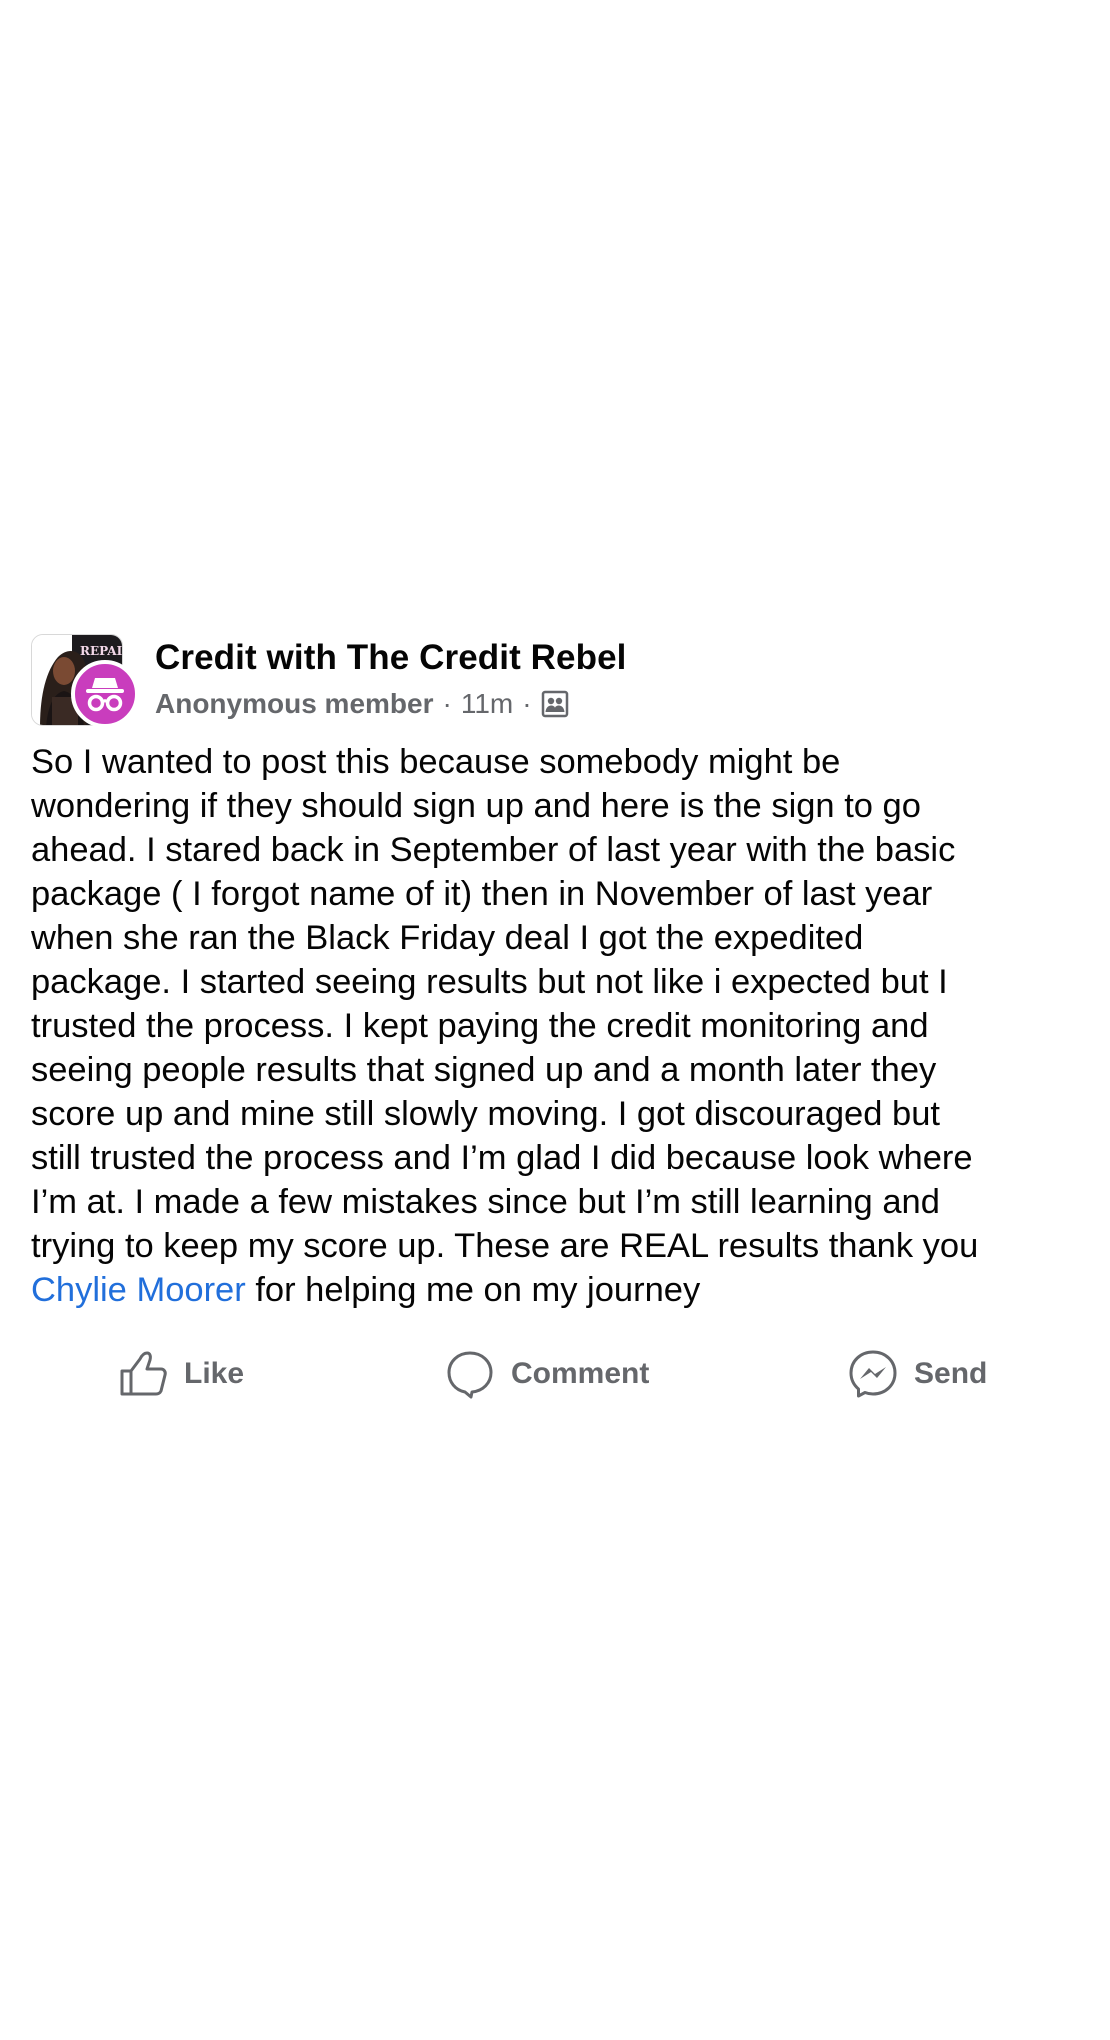  Describe the element at coordinates (580, 1373) in the screenshot. I see `comment-label: Comment` at that location.